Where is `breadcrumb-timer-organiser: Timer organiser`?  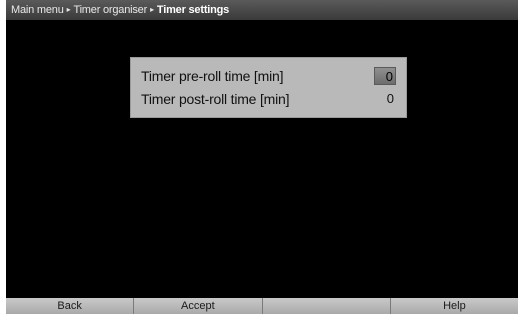
breadcrumb-timer-organiser: Timer organiser is located at coordinates (110, 10).